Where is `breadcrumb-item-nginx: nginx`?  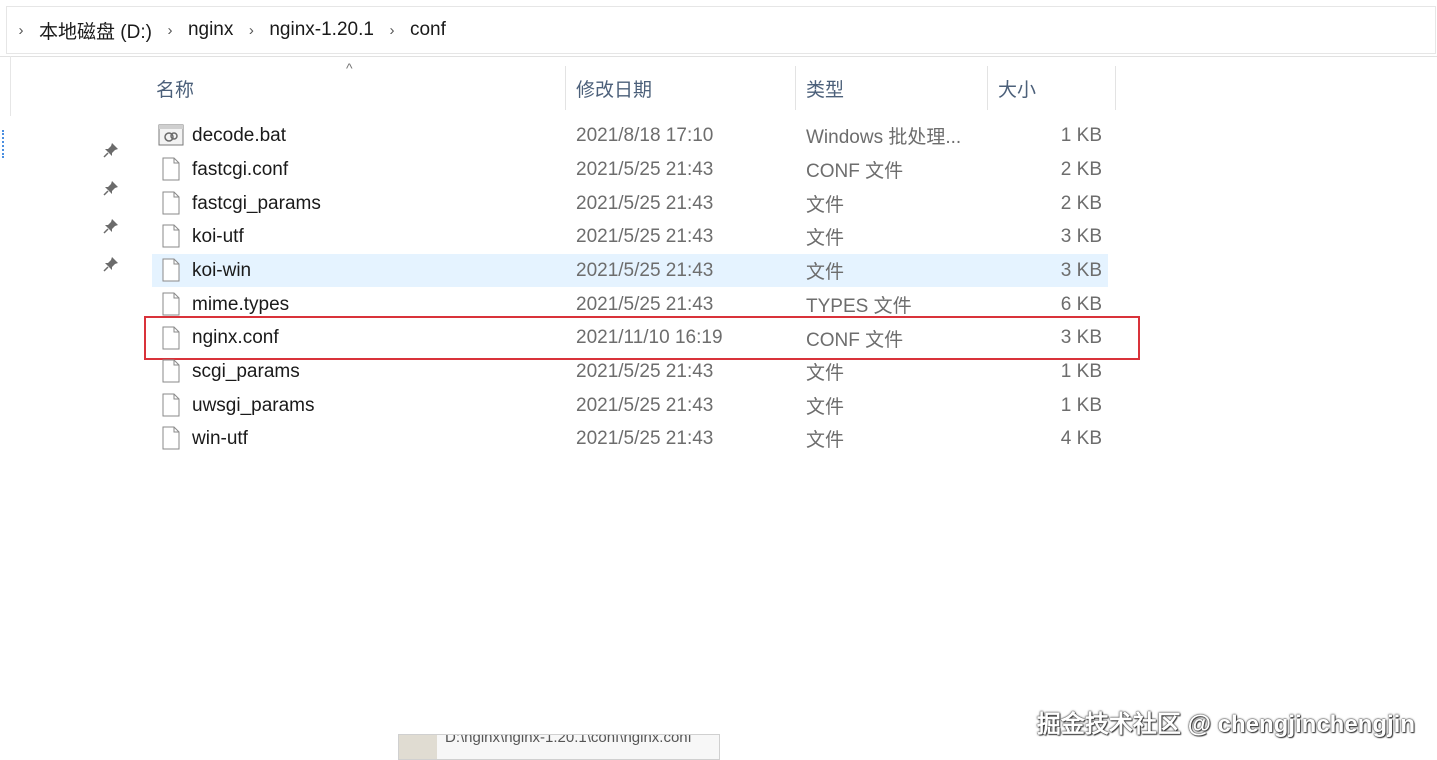 breadcrumb-item-nginx: nginx is located at coordinates (210, 30).